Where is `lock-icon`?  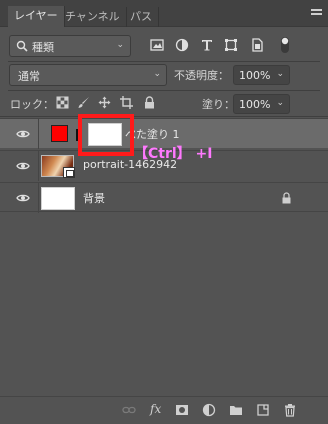 lock-icon is located at coordinates (286, 198).